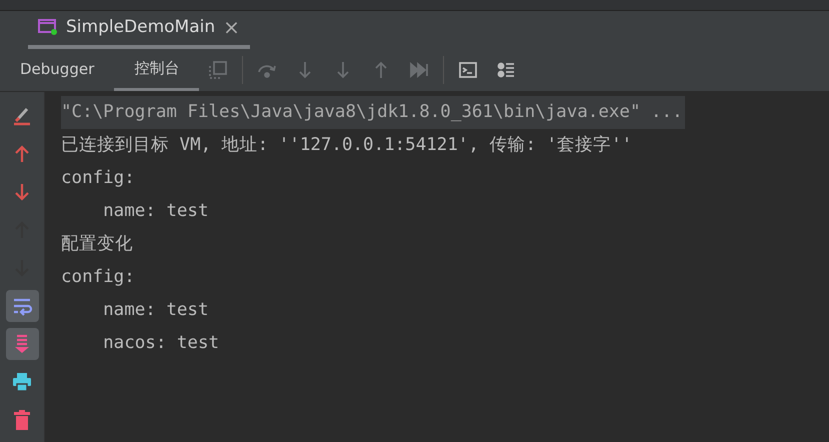 The height and width of the screenshot is (442, 829). I want to click on panel-tab: Debugger, so click(57, 70).